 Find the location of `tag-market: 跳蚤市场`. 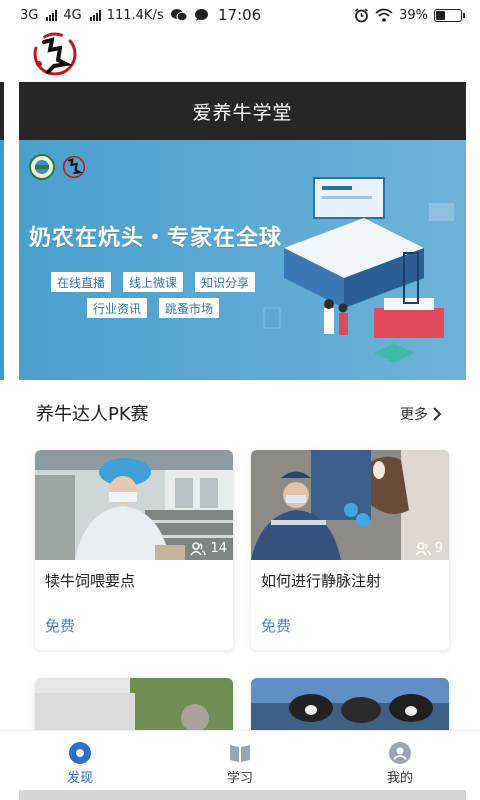

tag-market: 跳蚤市场 is located at coordinates (189, 308).